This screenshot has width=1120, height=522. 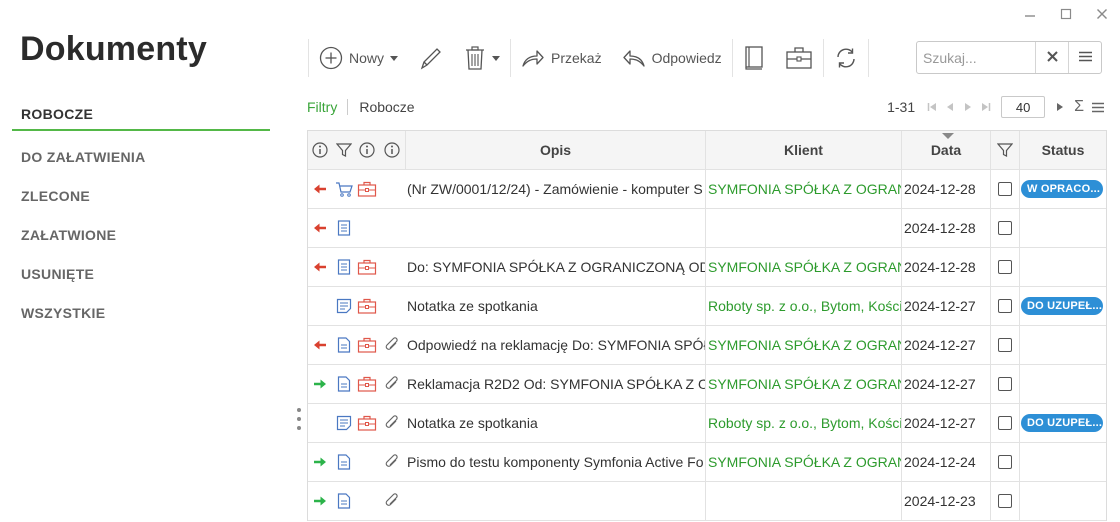 I want to click on column-header-status: Status, so click(x=1062, y=150).